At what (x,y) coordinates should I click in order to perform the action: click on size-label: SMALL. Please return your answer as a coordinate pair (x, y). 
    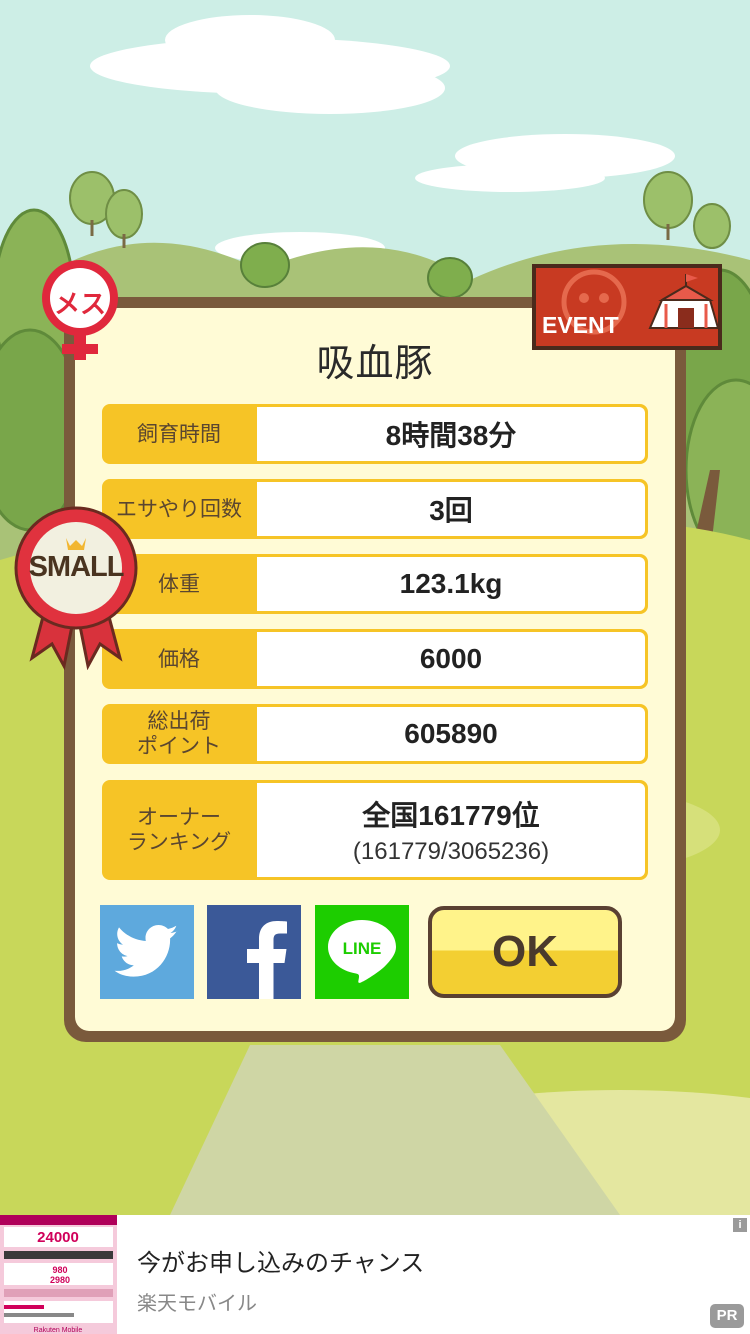
    Looking at the image, I should click on (76, 567).